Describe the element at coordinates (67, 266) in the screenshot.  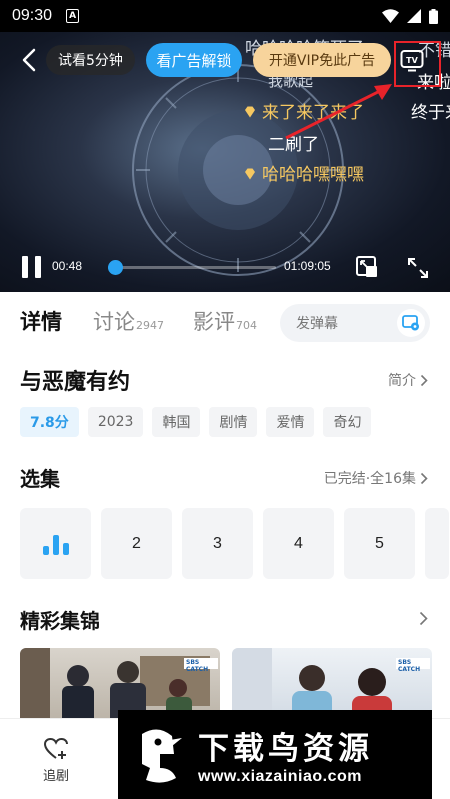
I see `current-time: 00:48` at that location.